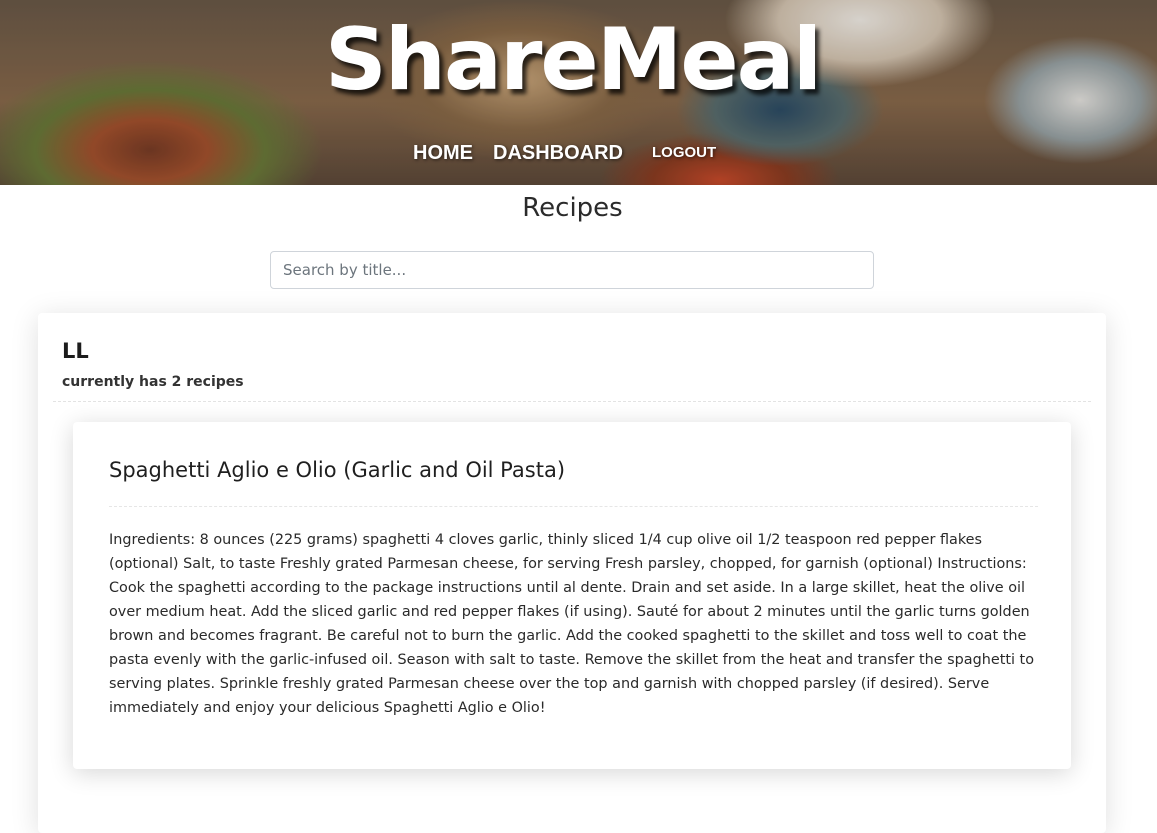 This screenshot has width=1157, height=833. I want to click on main-nav: HOME DASHBOARD LOGOUT, so click(578, 154).